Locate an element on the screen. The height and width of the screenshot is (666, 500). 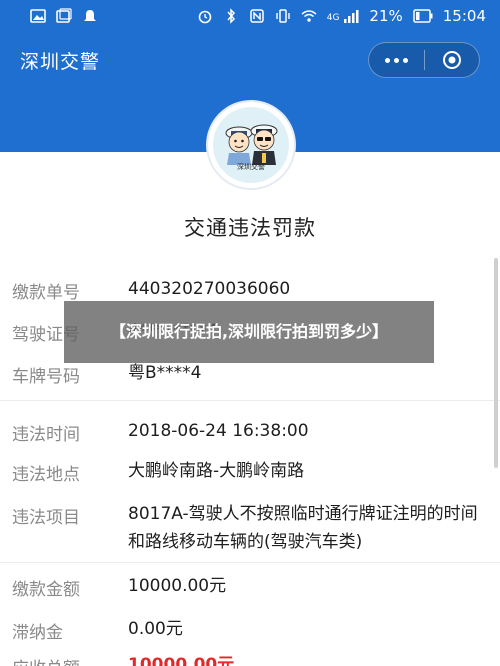
row-value: 粤B****4 is located at coordinates (165, 373).